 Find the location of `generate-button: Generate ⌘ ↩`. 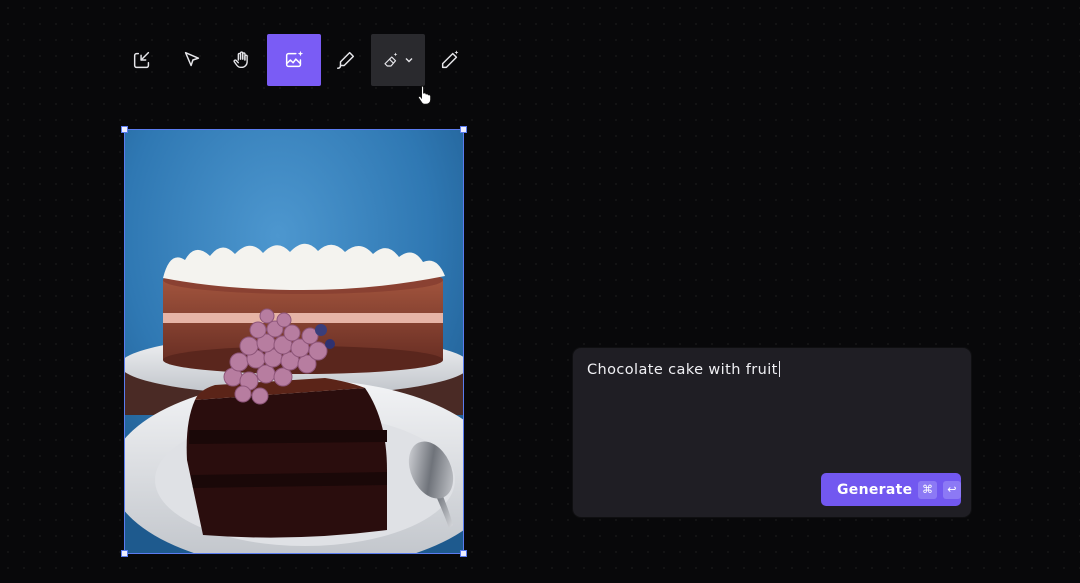

generate-button: Generate ⌘ ↩ is located at coordinates (891, 489).